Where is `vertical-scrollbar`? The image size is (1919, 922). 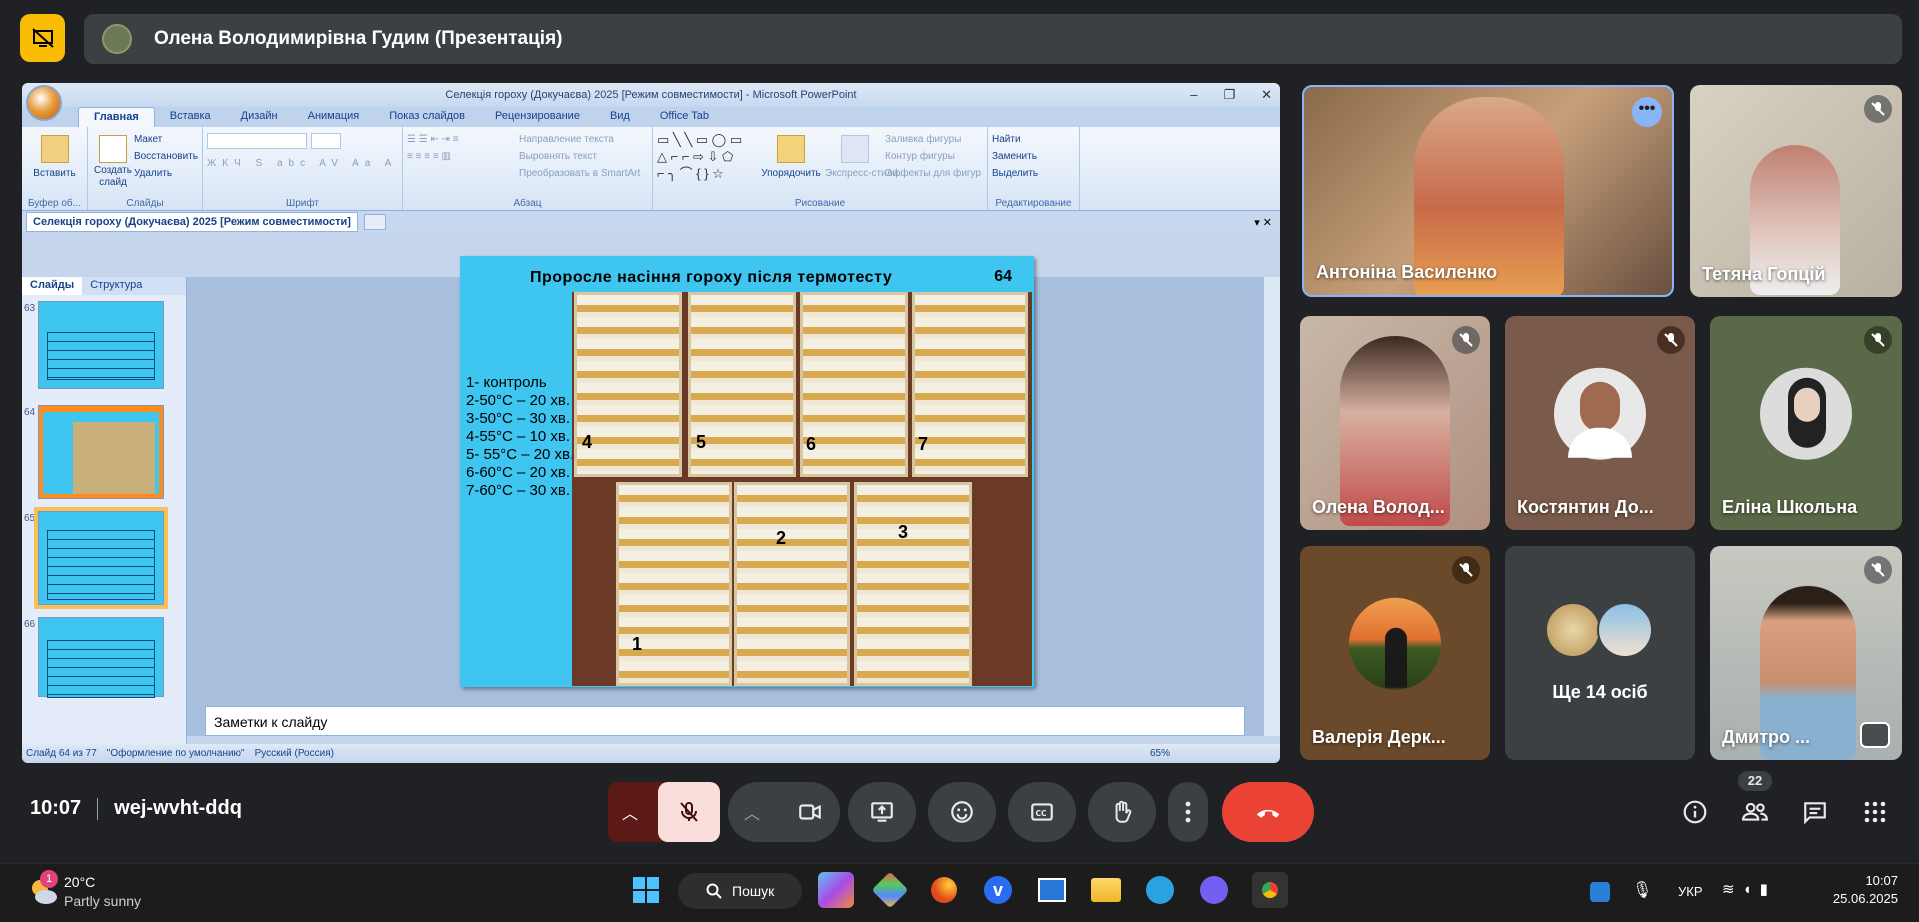 vertical-scrollbar is located at coordinates (1271, 506).